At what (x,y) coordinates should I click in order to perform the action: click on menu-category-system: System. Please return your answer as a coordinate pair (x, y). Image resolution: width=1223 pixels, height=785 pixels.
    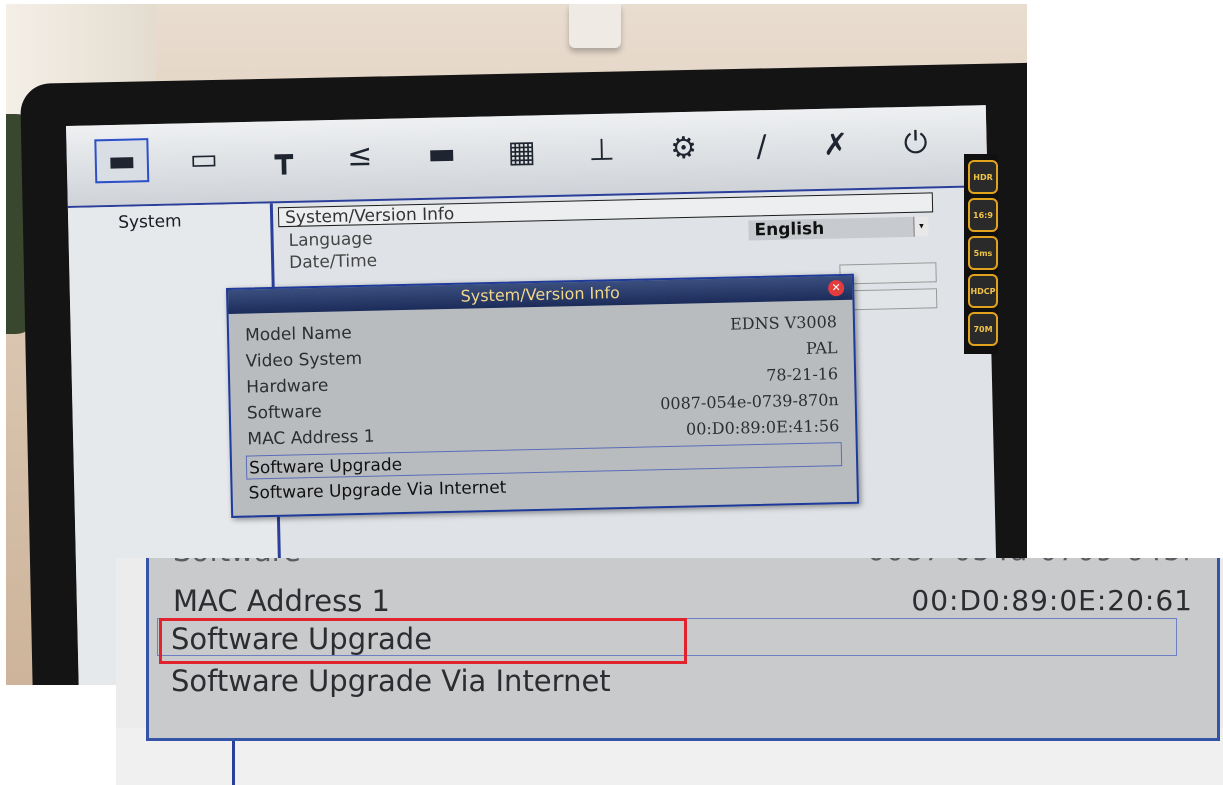
    Looking at the image, I should click on (150, 221).